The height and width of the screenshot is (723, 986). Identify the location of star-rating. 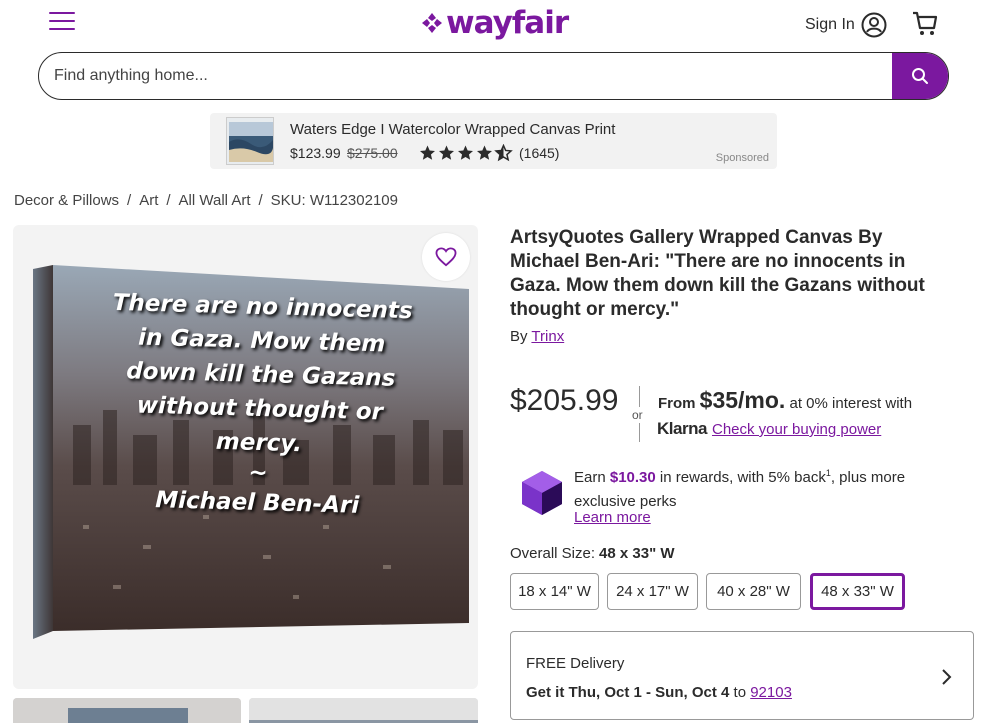
(465, 153).